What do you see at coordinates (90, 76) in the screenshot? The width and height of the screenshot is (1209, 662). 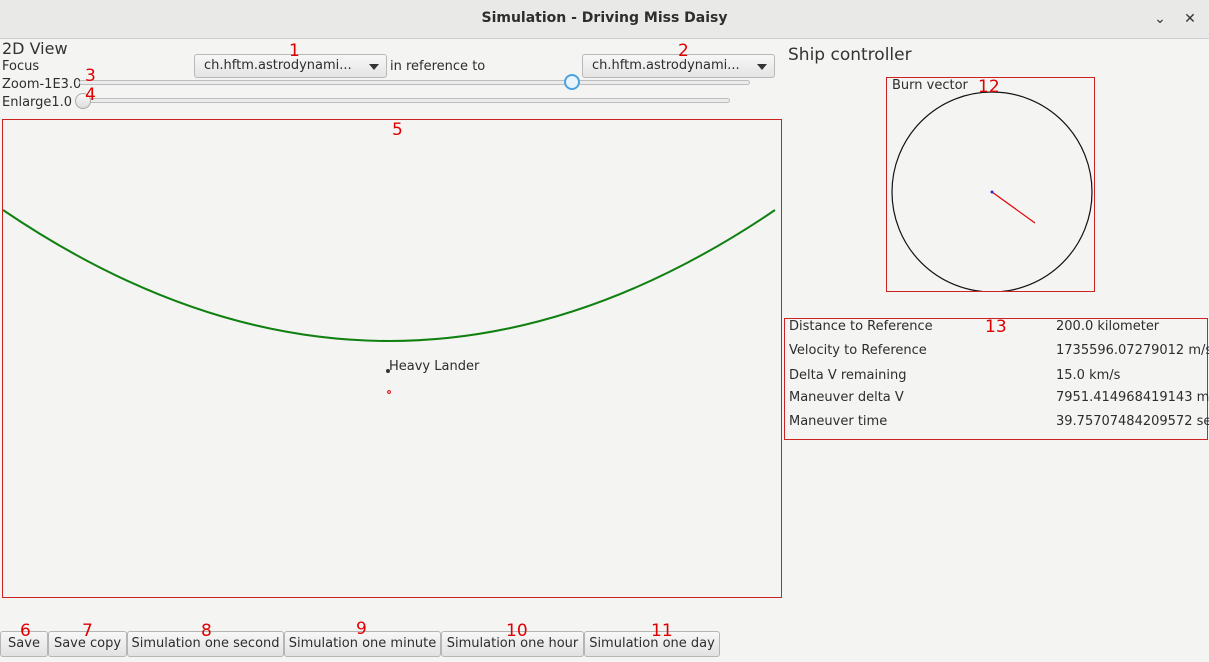 I see `annotation-marker: 3` at bounding box center [90, 76].